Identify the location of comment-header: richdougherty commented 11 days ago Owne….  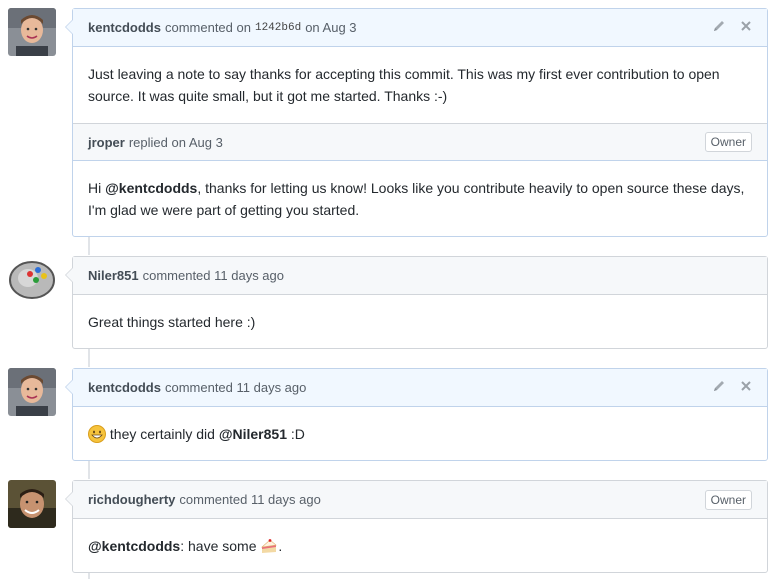
(420, 500).